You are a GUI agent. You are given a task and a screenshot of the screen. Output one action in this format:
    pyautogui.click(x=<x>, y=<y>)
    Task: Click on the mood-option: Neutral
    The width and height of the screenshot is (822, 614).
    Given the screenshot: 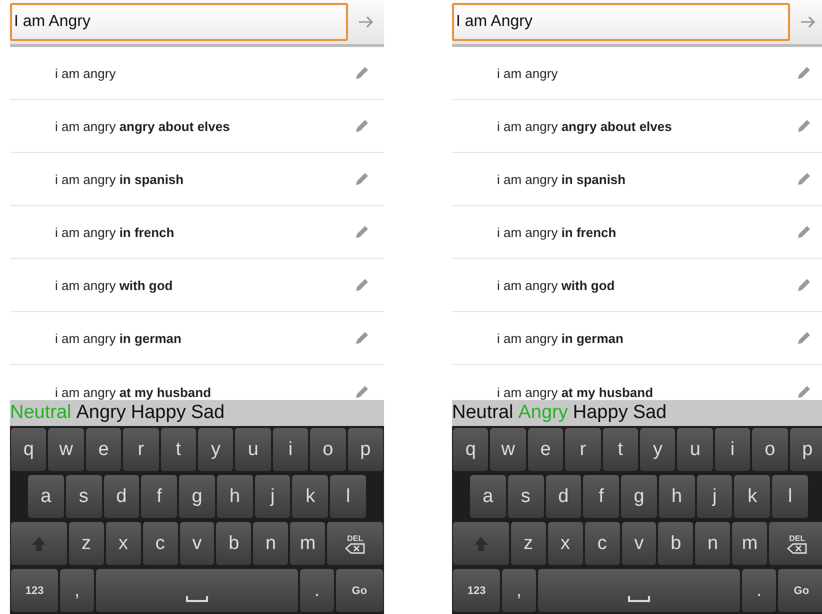 What is the action you would take?
    pyautogui.click(x=485, y=413)
    